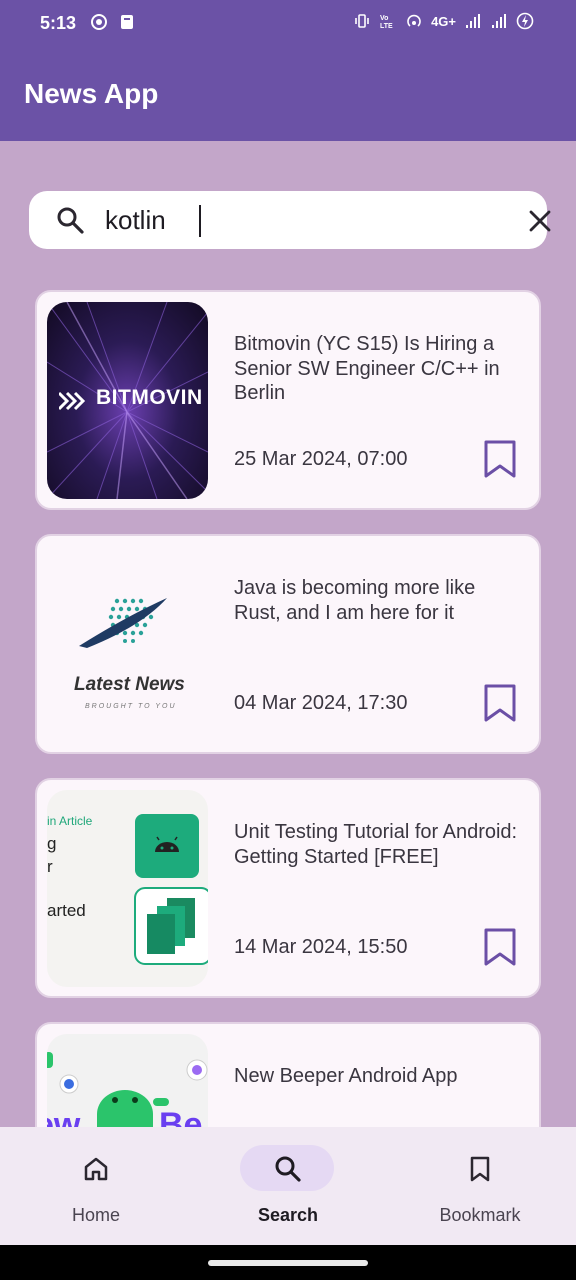 This screenshot has width=576, height=1280. Describe the element at coordinates (96, 1186) in the screenshot. I see `nav-item-home: Home` at that location.